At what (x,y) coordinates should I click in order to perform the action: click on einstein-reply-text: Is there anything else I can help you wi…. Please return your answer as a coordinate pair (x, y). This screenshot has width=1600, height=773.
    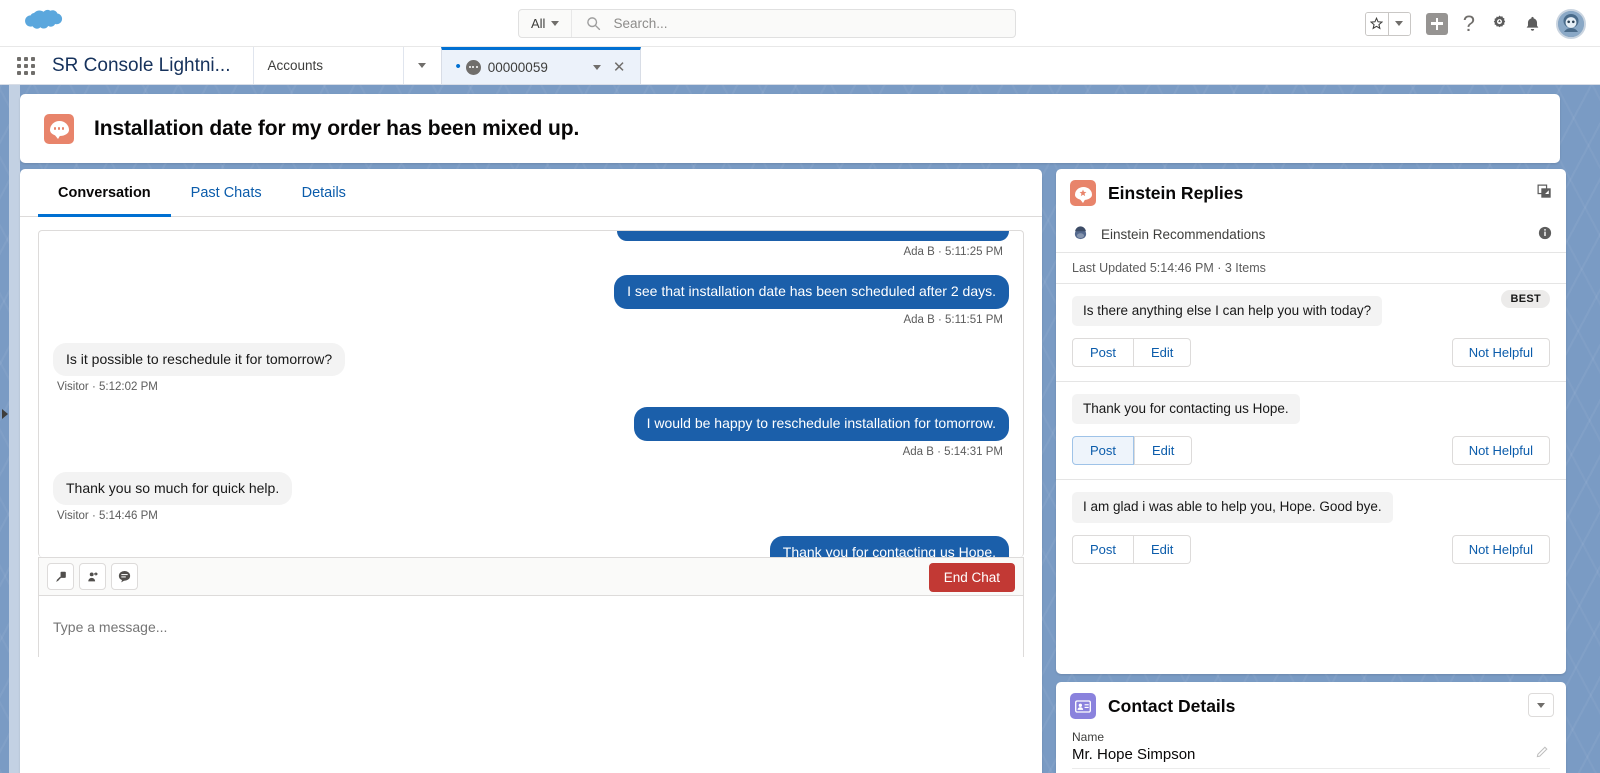
    Looking at the image, I should click on (1227, 311).